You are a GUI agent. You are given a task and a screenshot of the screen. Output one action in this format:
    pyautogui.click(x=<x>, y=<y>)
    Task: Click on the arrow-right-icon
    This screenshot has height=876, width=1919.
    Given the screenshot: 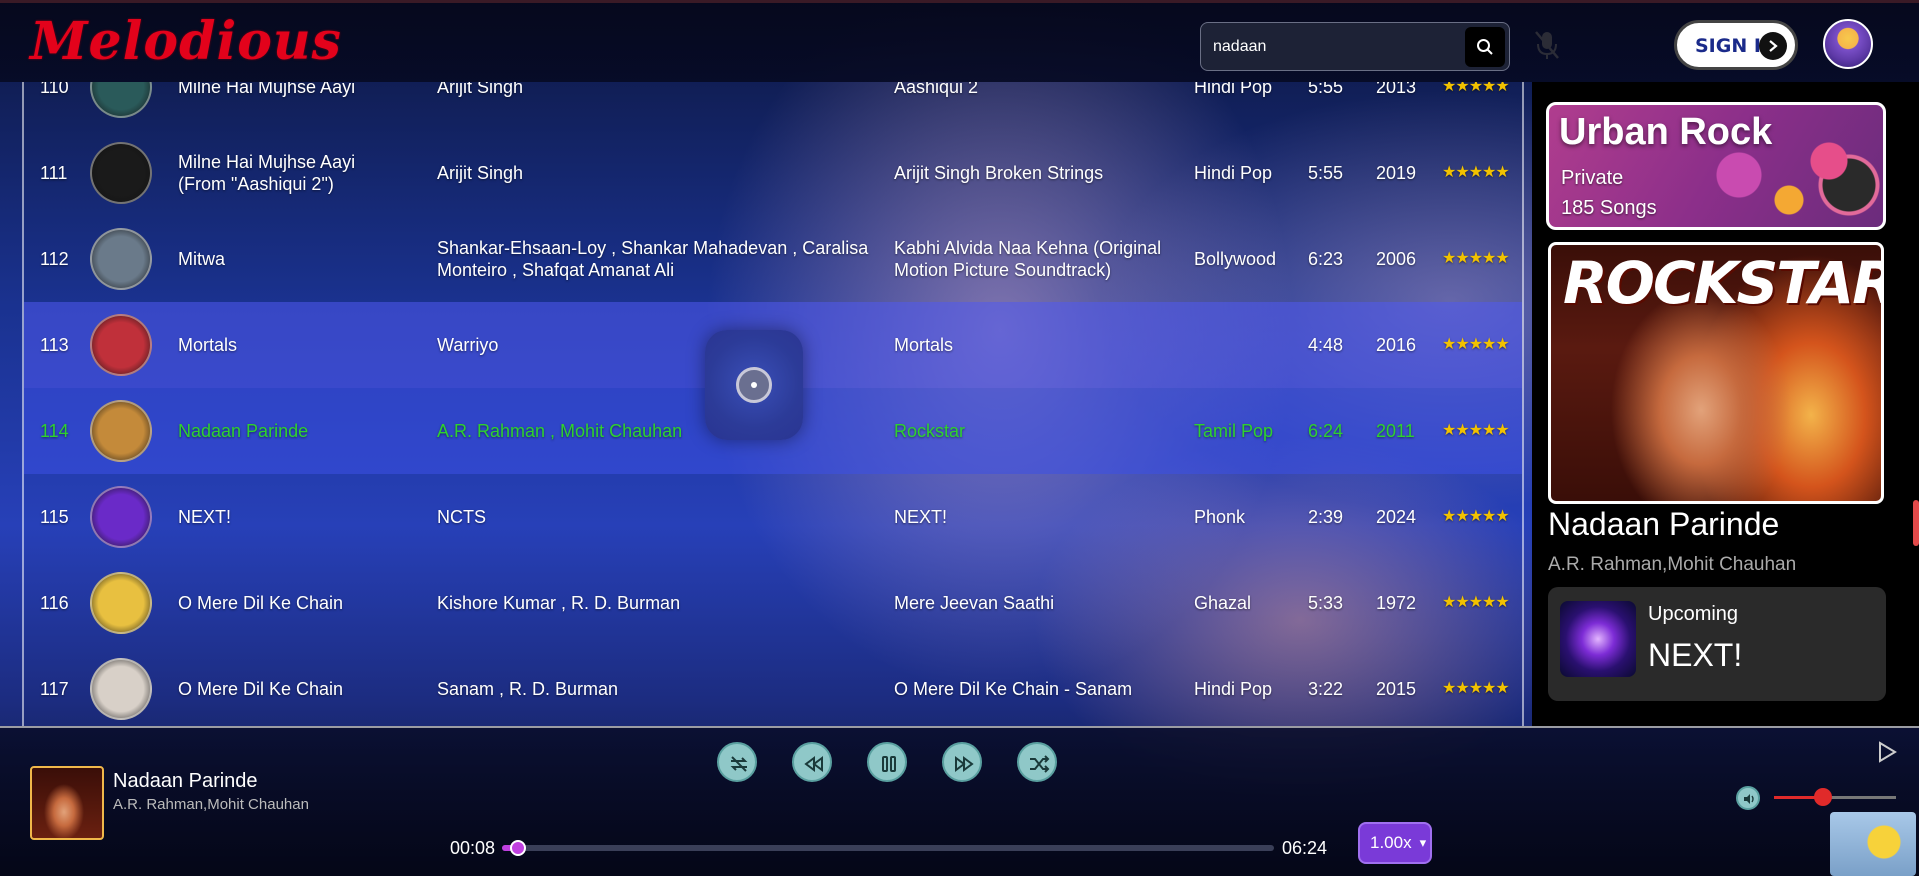 What is the action you would take?
    pyautogui.click(x=1773, y=46)
    